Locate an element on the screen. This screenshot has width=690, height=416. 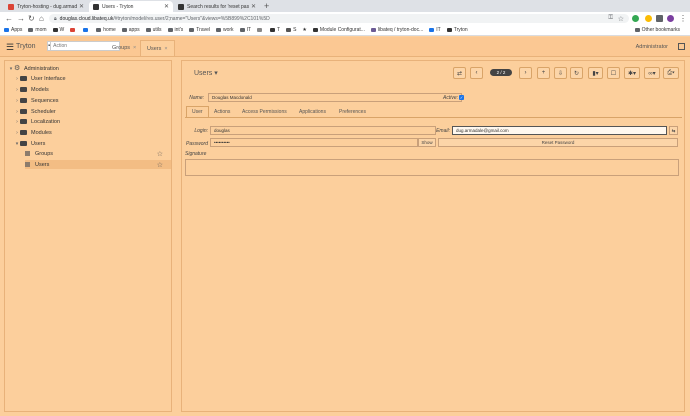
avatar is located at coordinates (670, 18).